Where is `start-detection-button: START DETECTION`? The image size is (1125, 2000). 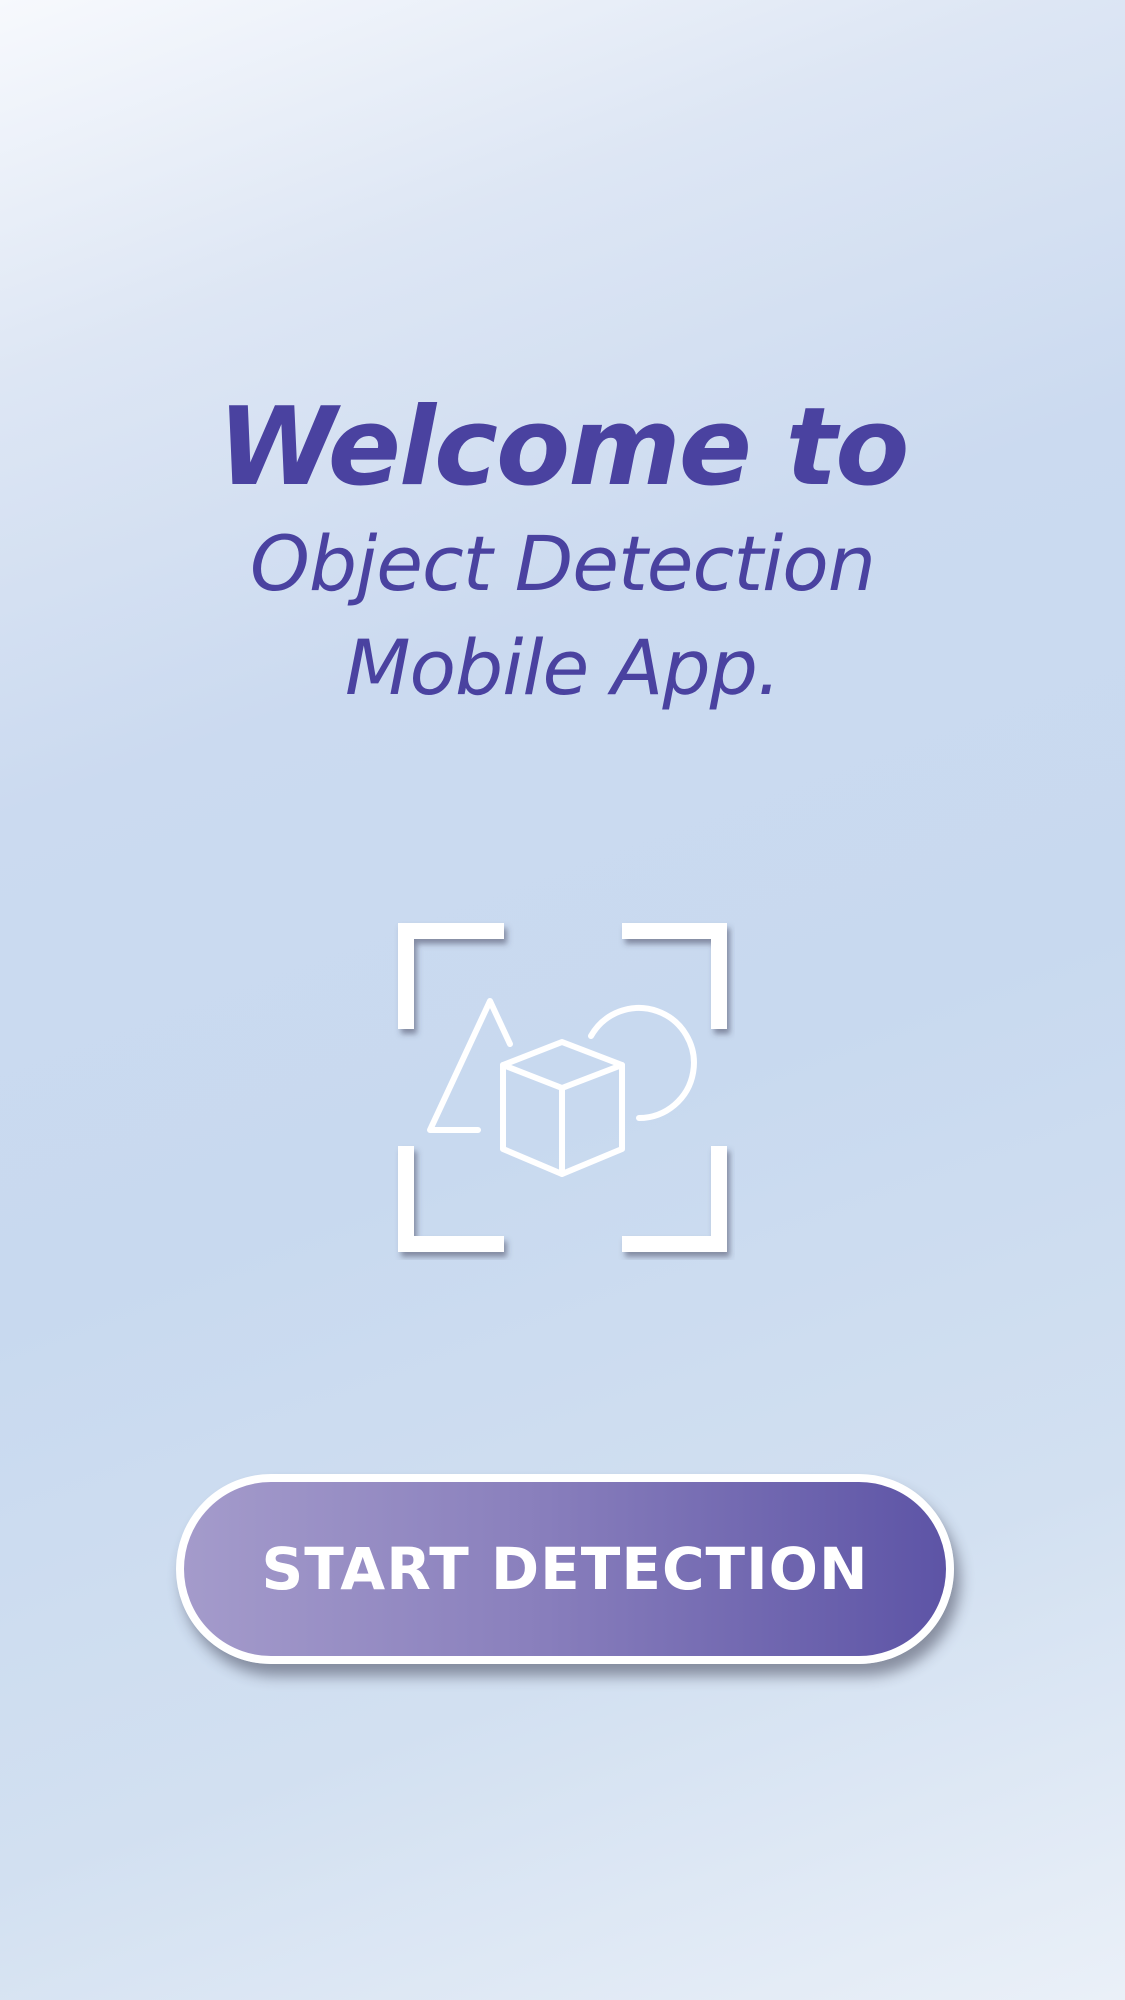 start-detection-button: START DETECTION is located at coordinates (565, 1569).